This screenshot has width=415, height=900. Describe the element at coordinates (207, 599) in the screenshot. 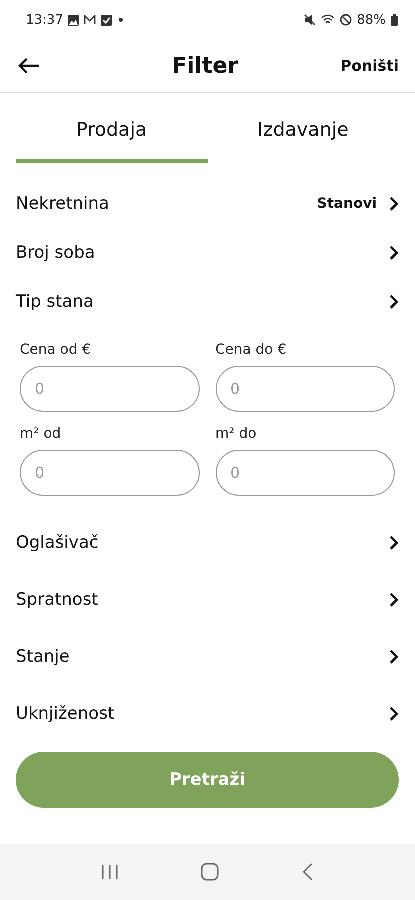

I see `filter-row: Spratnost` at that location.